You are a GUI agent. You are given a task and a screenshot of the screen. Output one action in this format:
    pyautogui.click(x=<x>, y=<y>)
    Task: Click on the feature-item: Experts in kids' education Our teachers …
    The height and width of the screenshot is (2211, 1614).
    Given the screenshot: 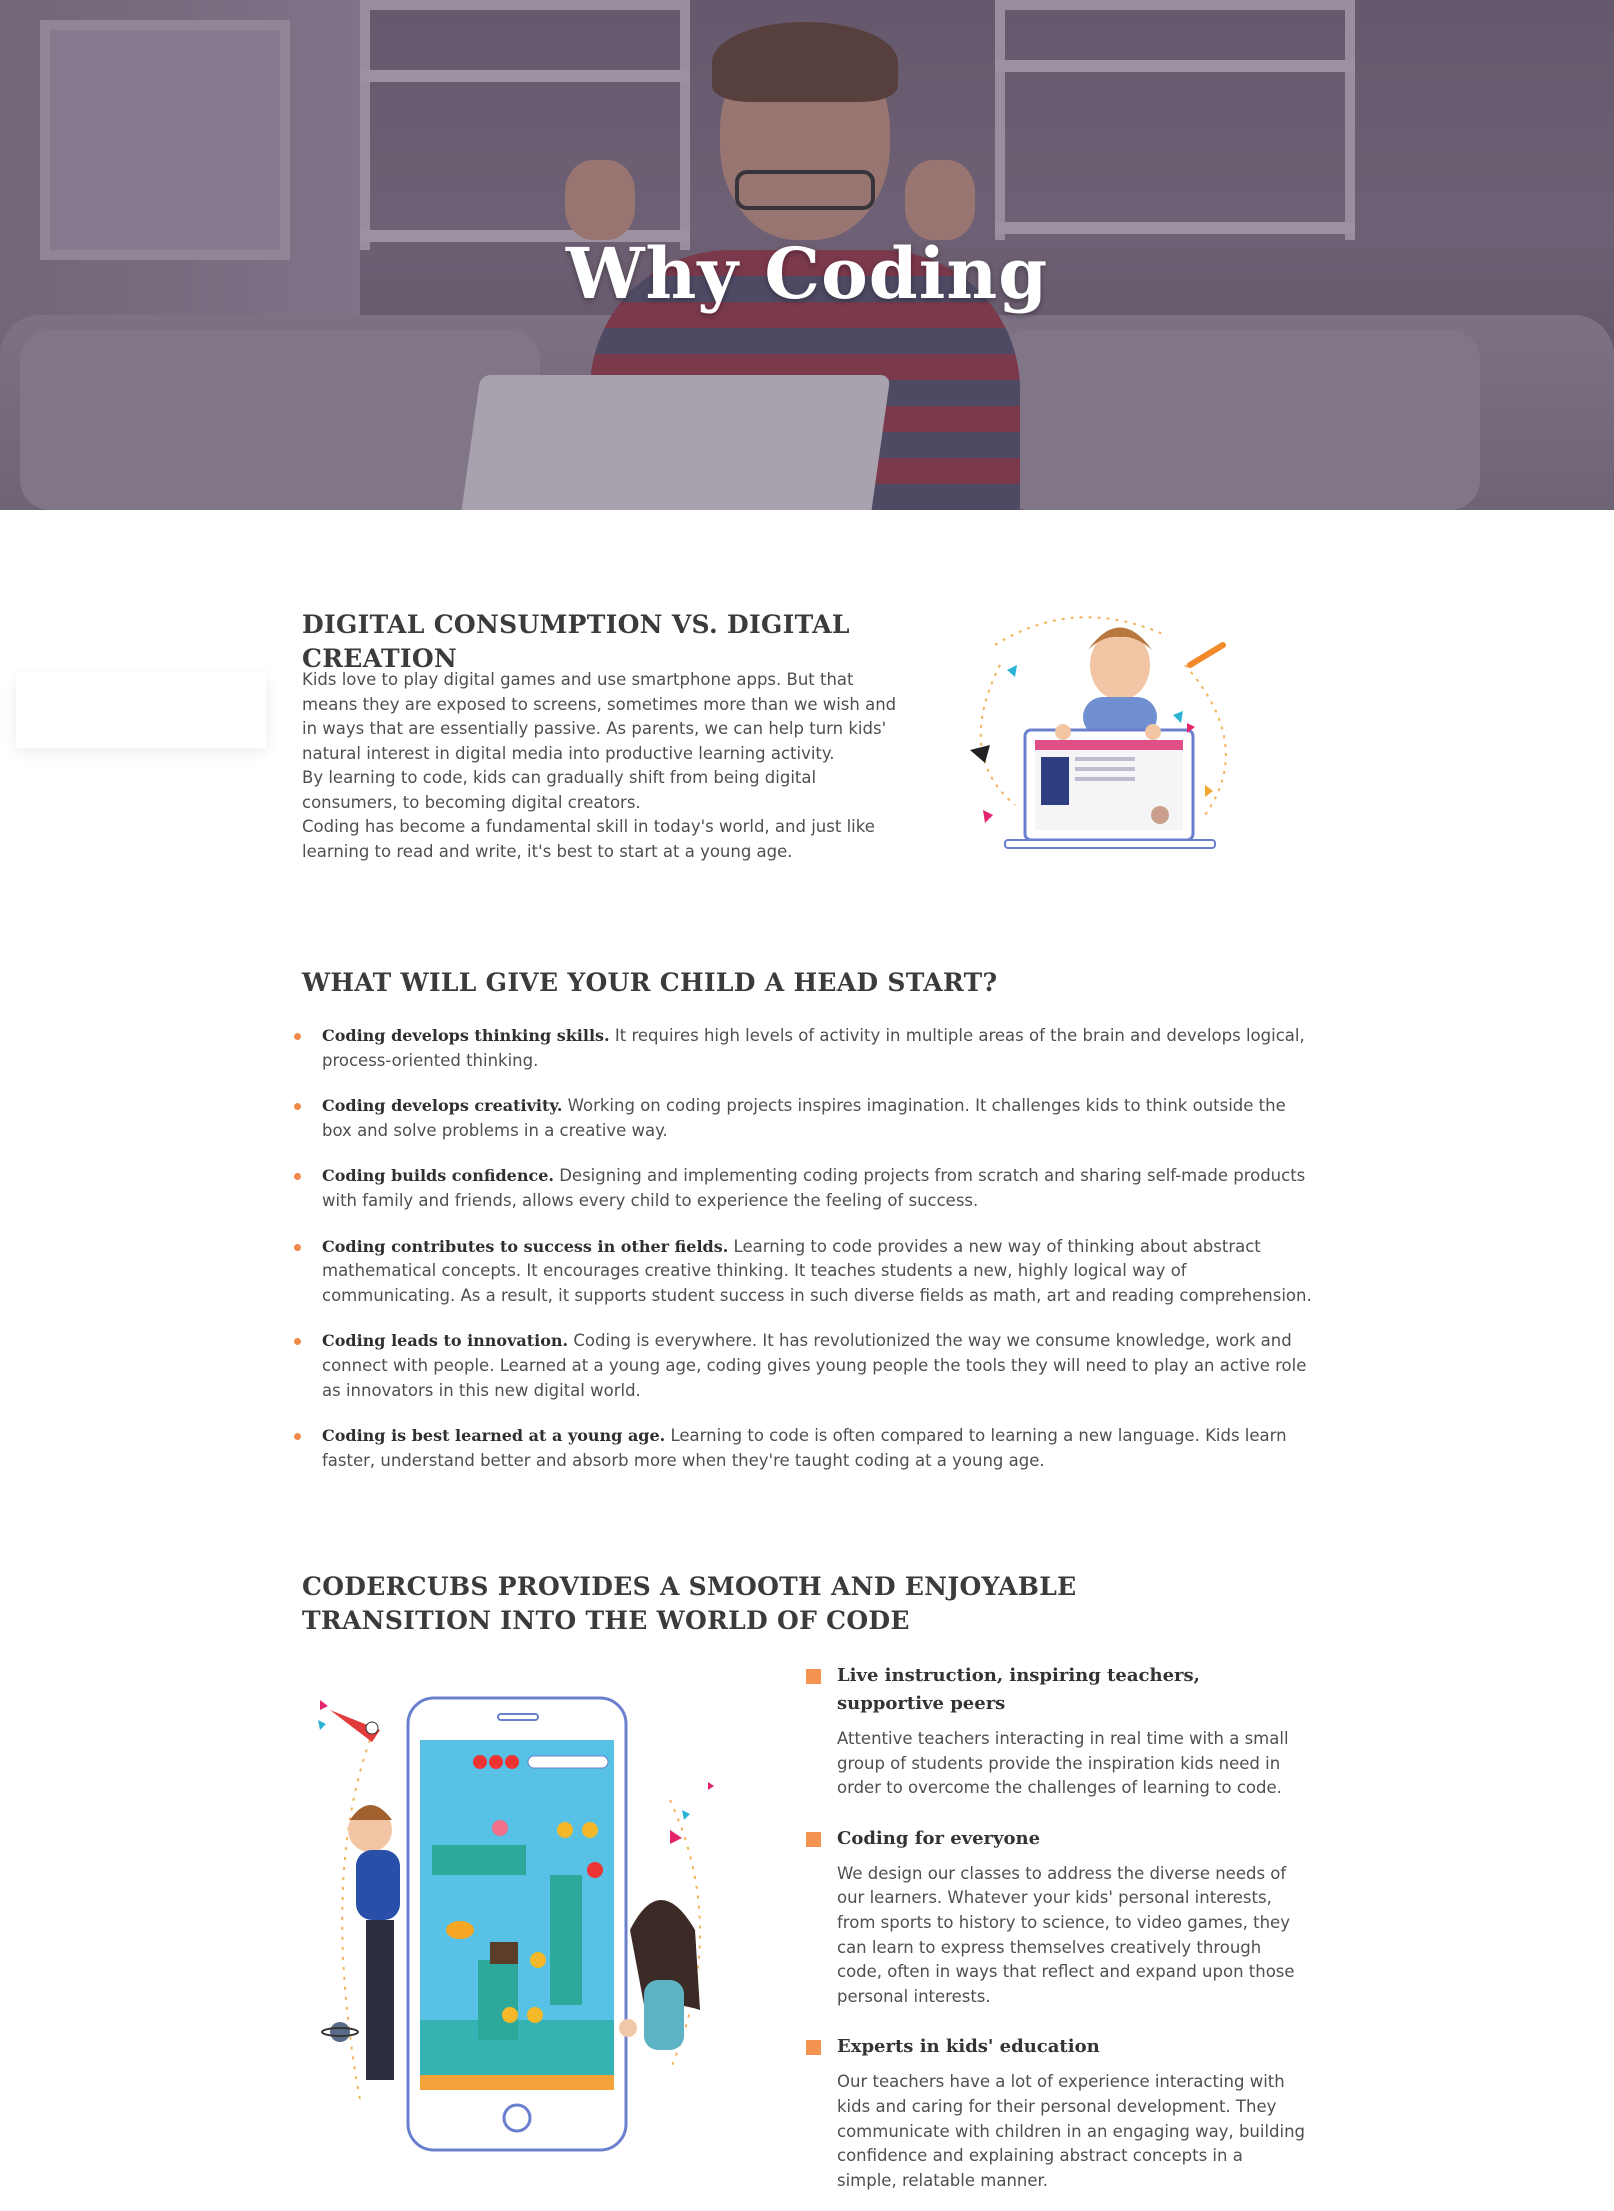 What is the action you would take?
    pyautogui.click(x=1056, y=2113)
    